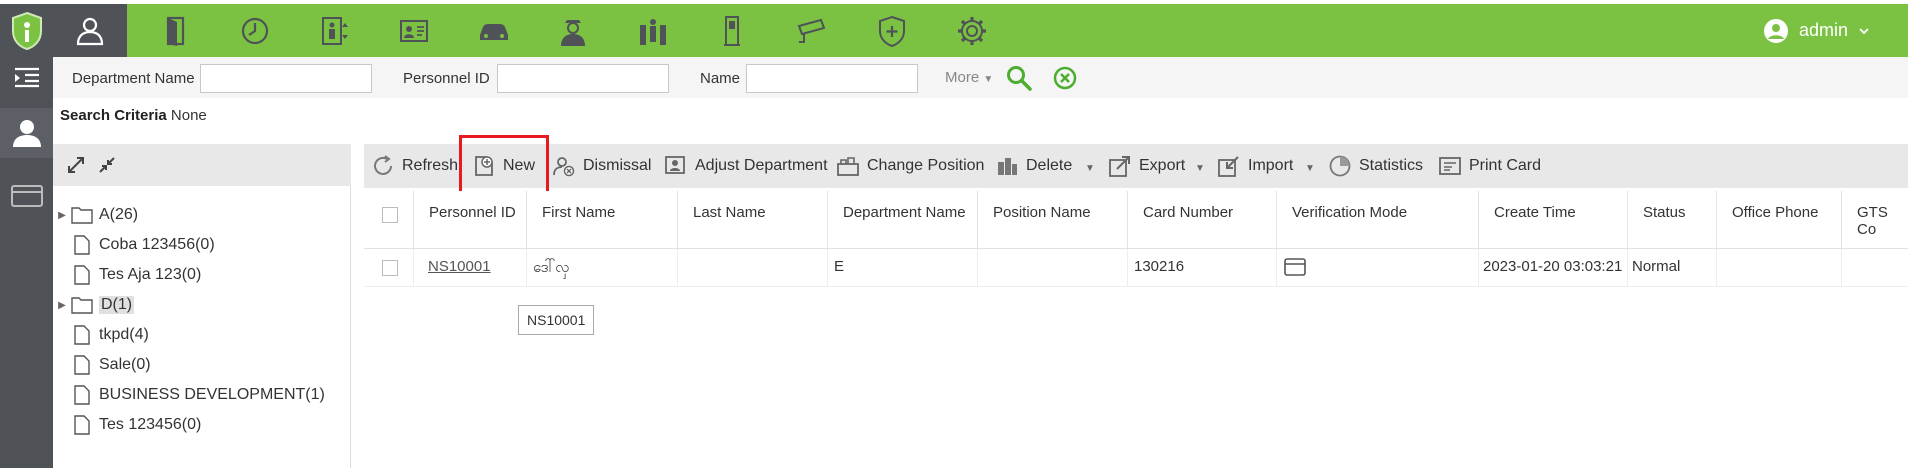 The width and height of the screenshot is (1908, 468). What do you see at coordinates (113, 115) in the screenshot?
I see `search-criteria-label: Search Criteria` at bounding box center [113, 115].